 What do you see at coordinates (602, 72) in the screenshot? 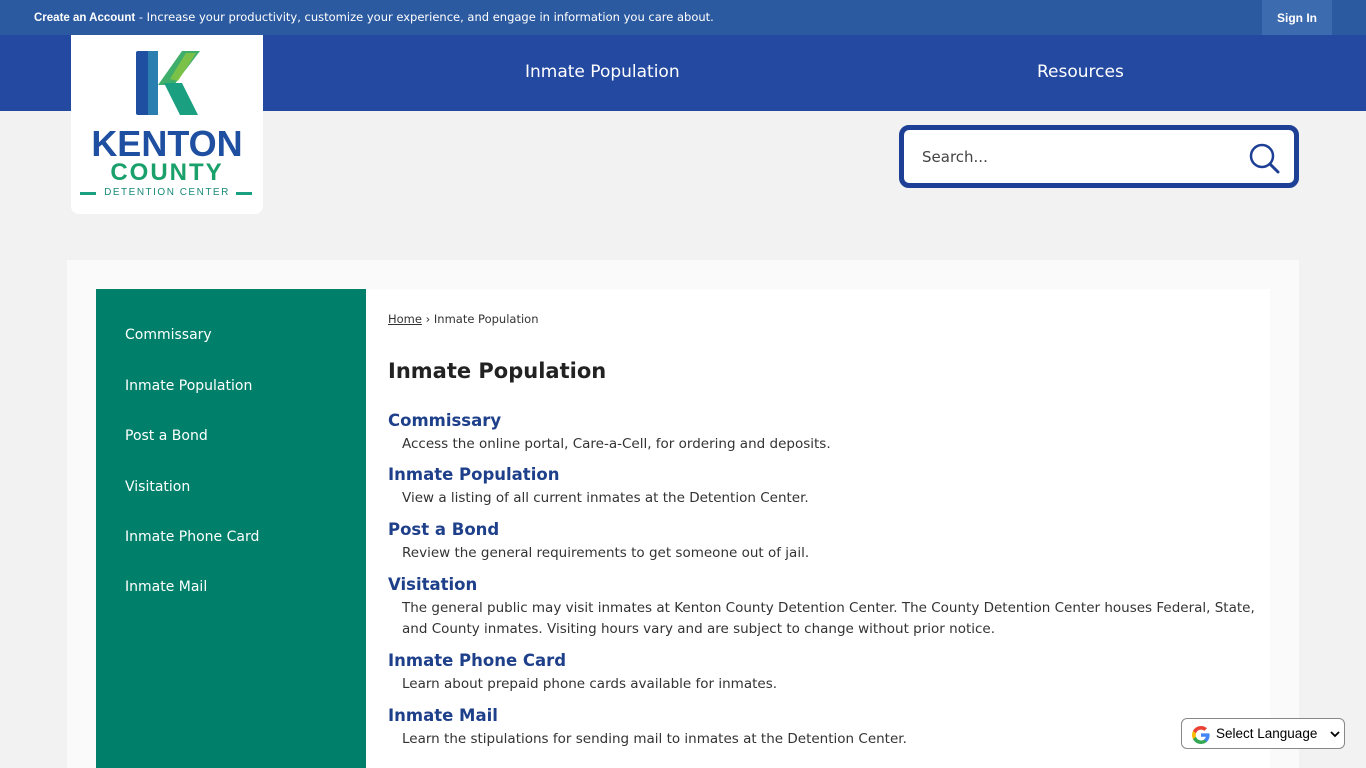
I see `nav-inmate-population: Inmate Population` at bounding box center [602, 72].